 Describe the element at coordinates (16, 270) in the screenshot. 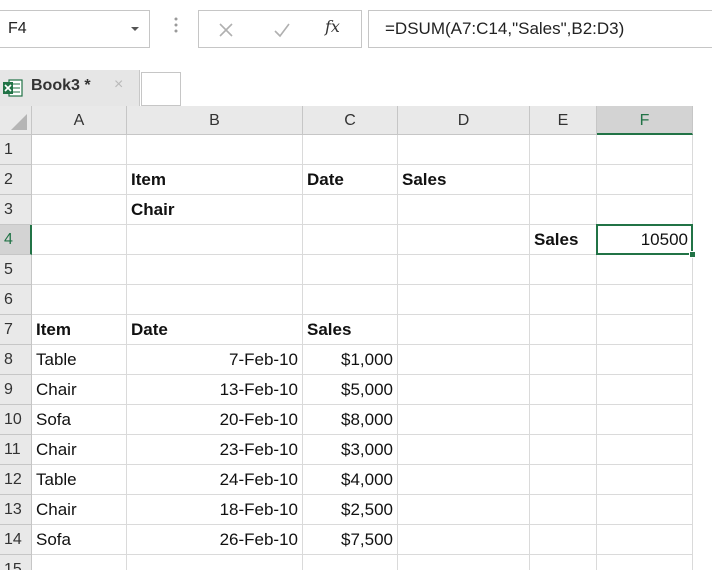

I see `row-header-5: 5` at that location.